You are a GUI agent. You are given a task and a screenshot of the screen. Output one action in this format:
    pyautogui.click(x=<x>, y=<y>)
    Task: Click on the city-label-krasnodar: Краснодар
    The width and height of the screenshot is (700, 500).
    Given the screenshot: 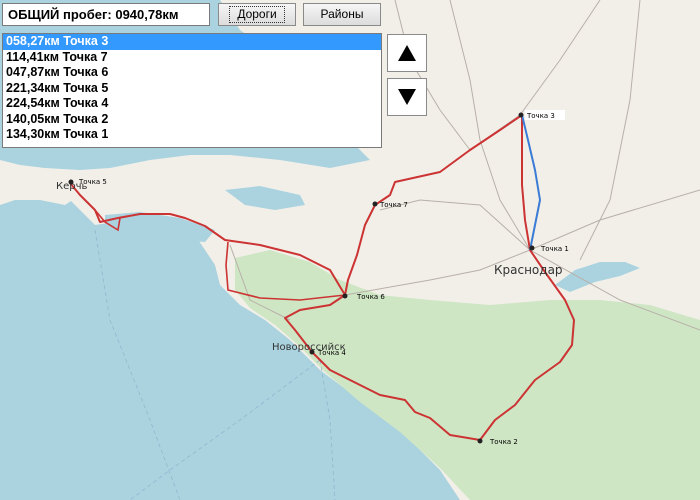 What is the action you would take?
    pyautogui.click(x=528, y=270)
    